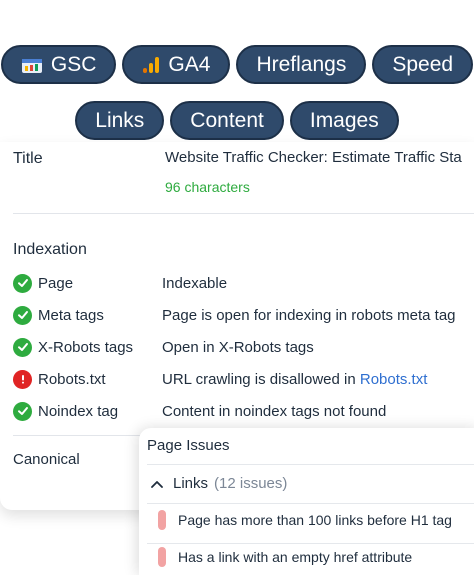 The width and height of the screenshot is (474, 575). I want to click on issue-group-links: Links (12 issues), so click(219, 483).